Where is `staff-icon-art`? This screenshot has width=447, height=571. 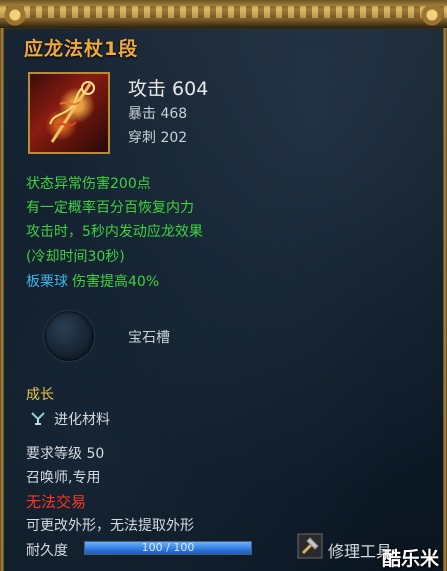
staff-icon-art is located at coordinates (72, 112).